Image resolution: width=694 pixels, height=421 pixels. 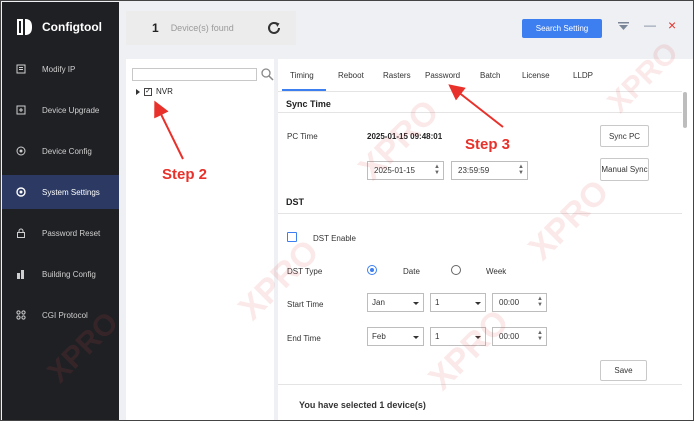 I want to click on sidebar-item-password-reset: Password Reset, so click(x=60, y=233).